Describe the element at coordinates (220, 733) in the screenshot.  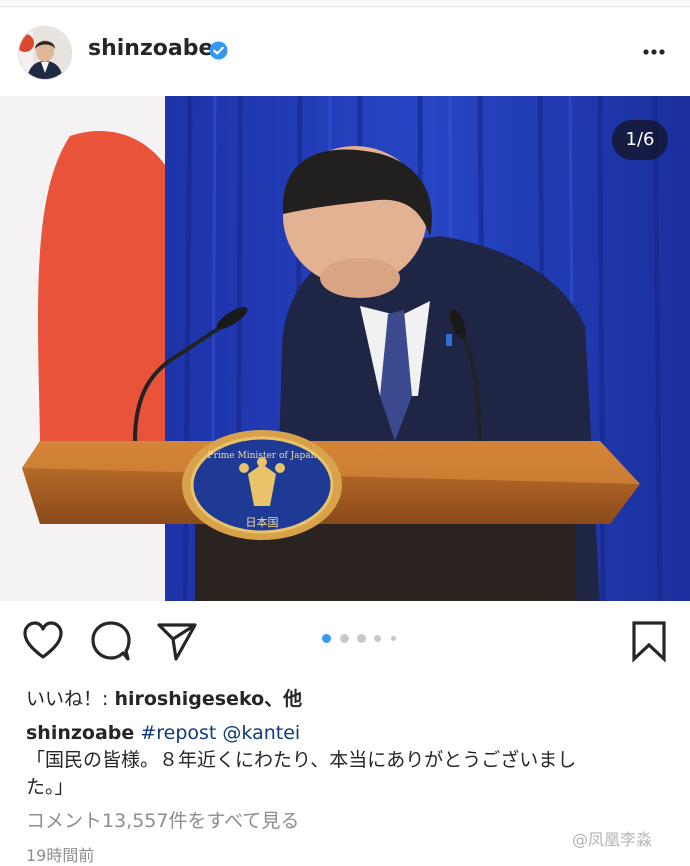
I see `caption-tags: #repost @kantei` at that location.